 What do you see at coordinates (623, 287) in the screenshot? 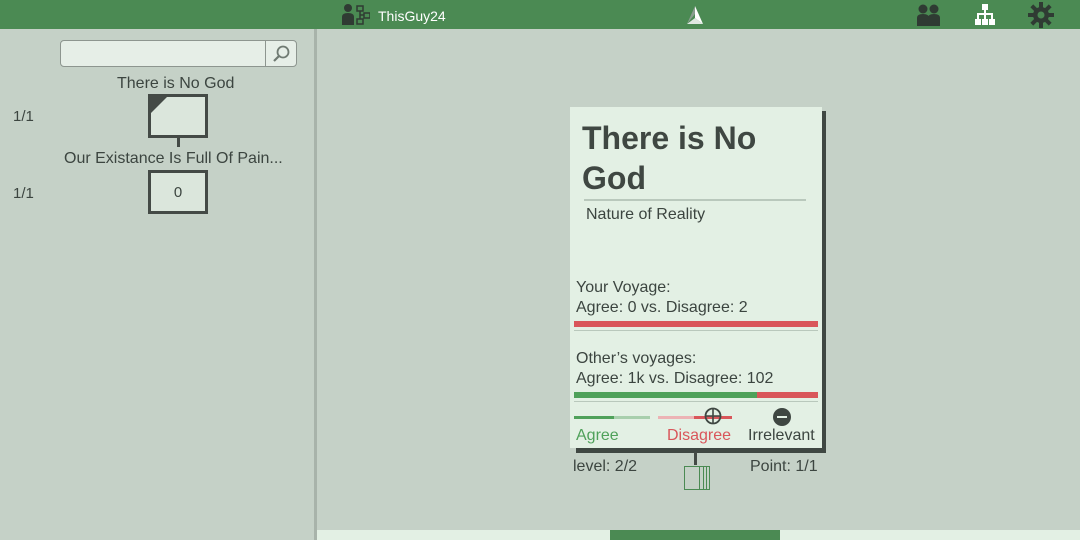
I see `your-voyage-heading: Your Voyage:` at bounding box center [623, 287].